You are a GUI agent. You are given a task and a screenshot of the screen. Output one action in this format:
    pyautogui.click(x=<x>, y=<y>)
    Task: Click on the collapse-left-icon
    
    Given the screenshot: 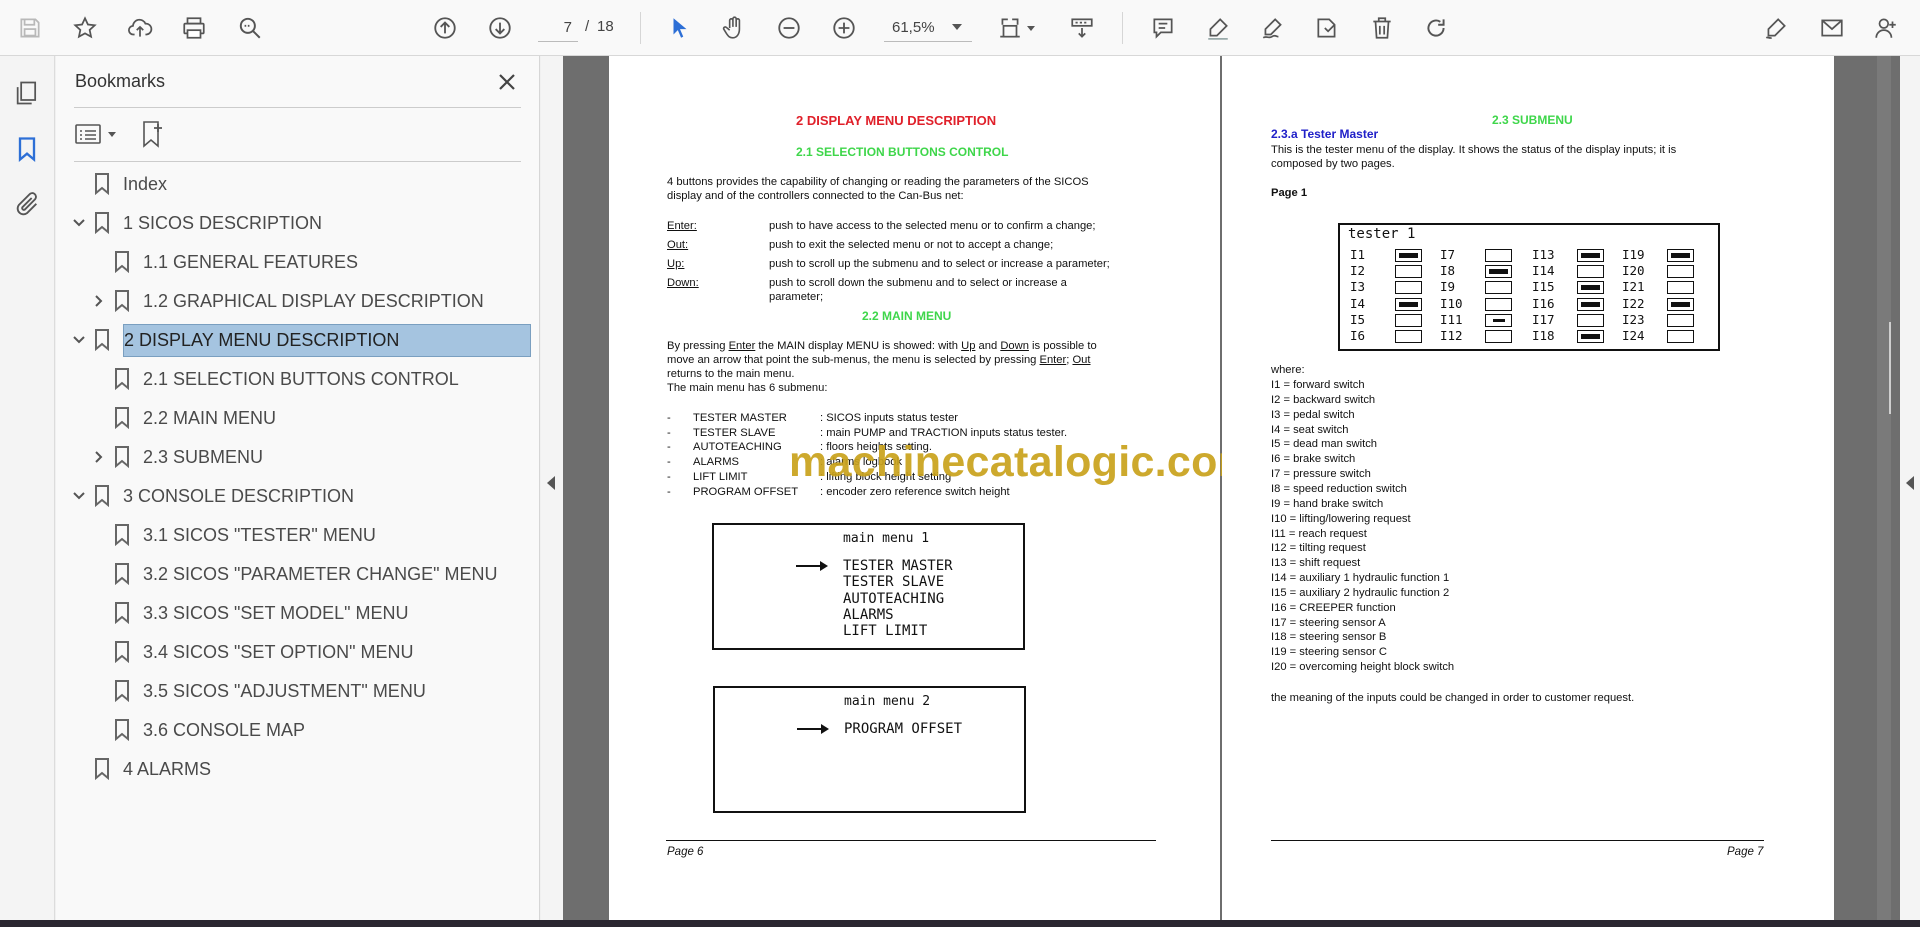 What is the action you would take?
    pyautogui.click(x=551, y=483)
    